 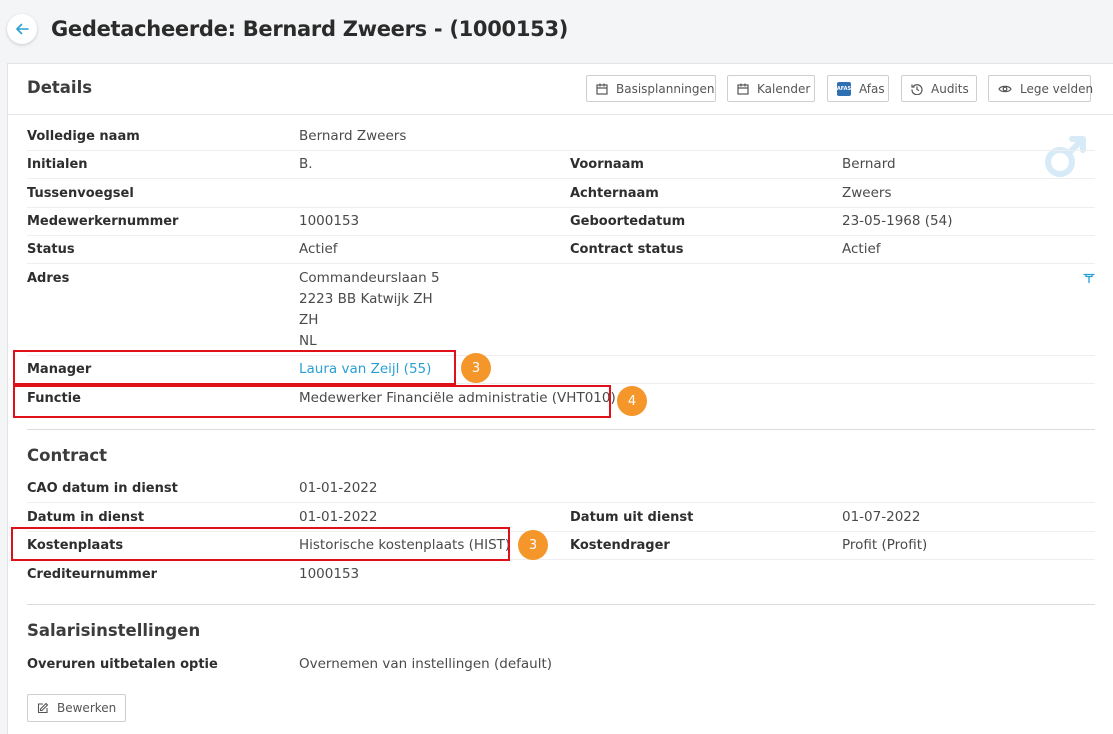 What do you see at coordinates (80, 193) in the screenshot?
I see `label-tussenvoegsel: Tussenvoegsel` at bounding box center [80, 193].